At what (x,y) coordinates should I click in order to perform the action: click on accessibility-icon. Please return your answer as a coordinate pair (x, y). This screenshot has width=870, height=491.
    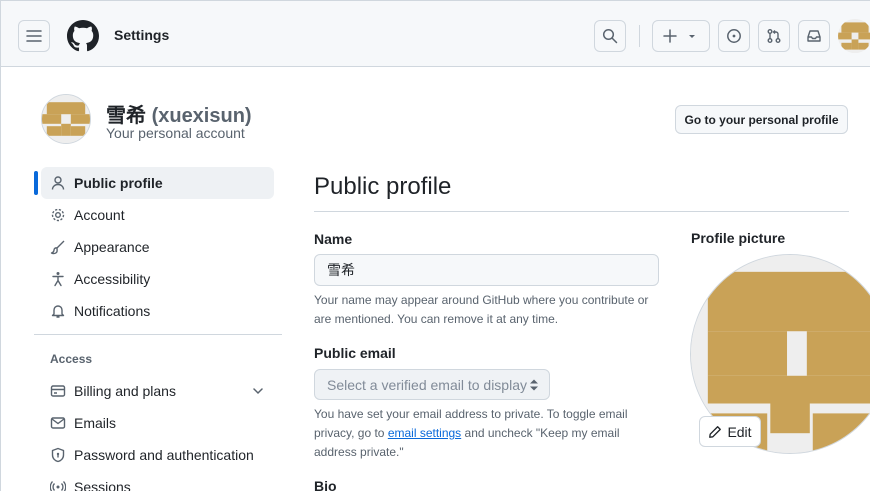
    Looking at the image, I should click on (58, 279).